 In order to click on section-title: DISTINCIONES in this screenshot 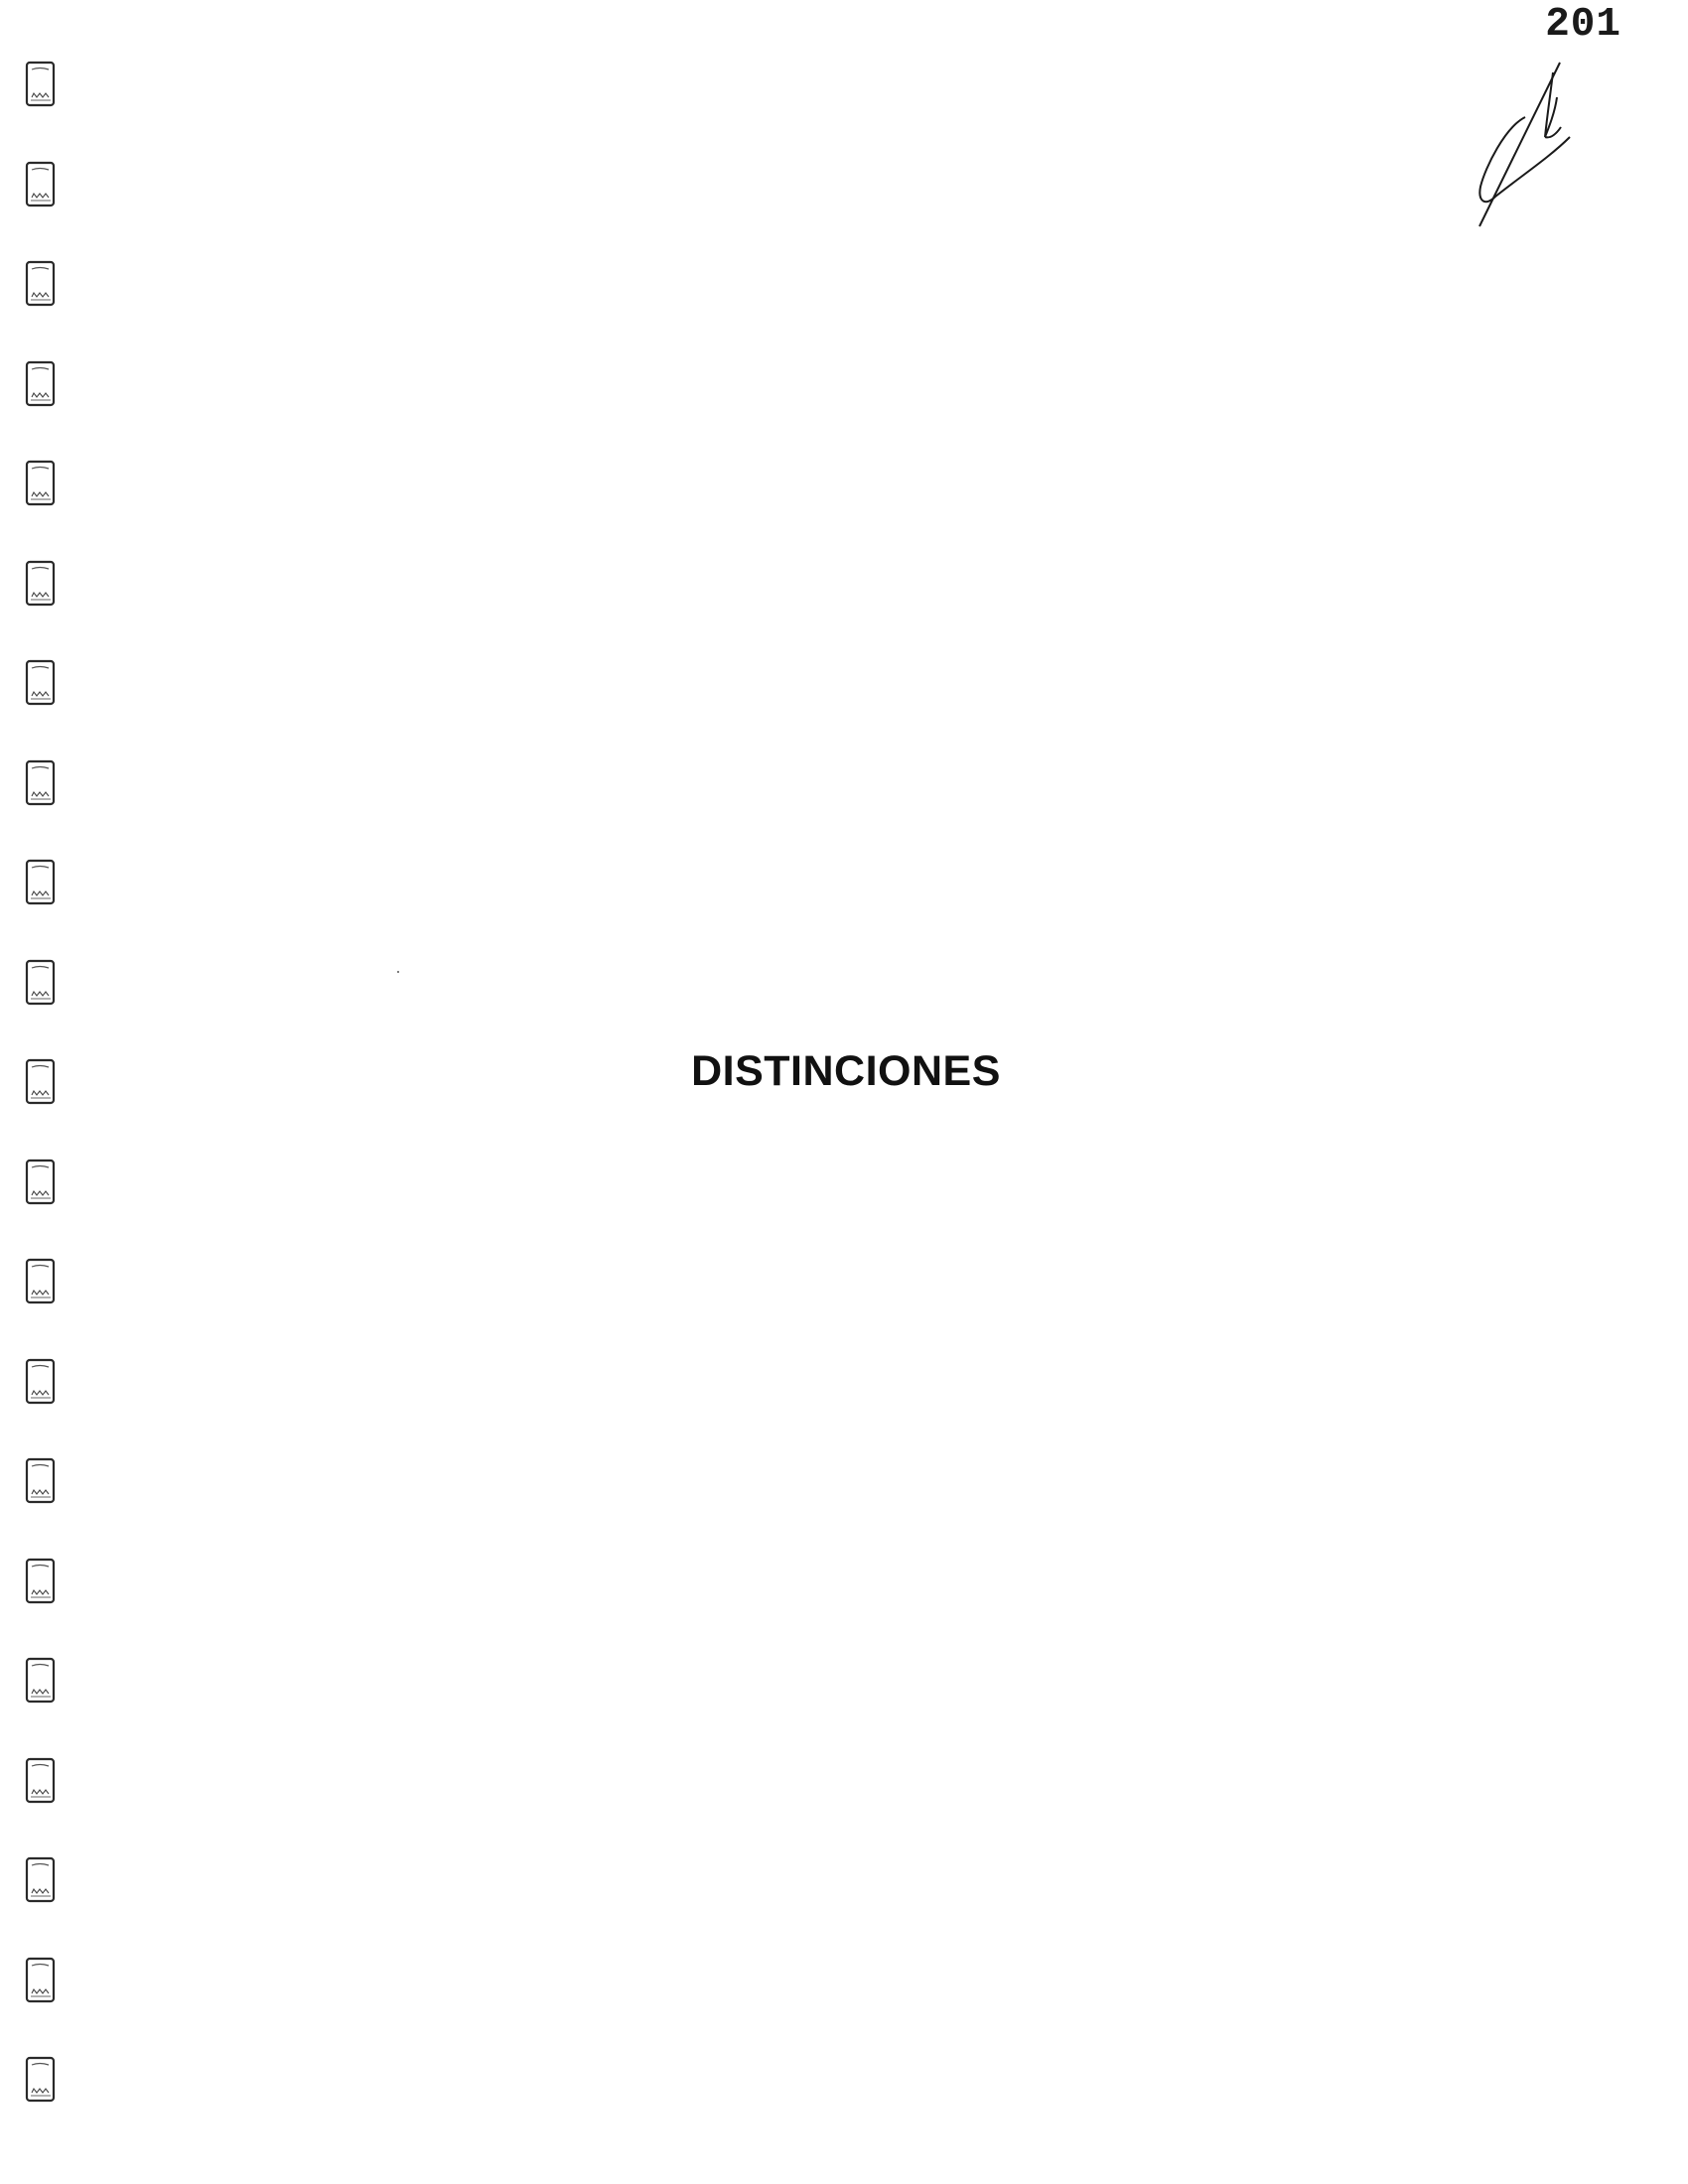, I will do `click(846, 1071)`.